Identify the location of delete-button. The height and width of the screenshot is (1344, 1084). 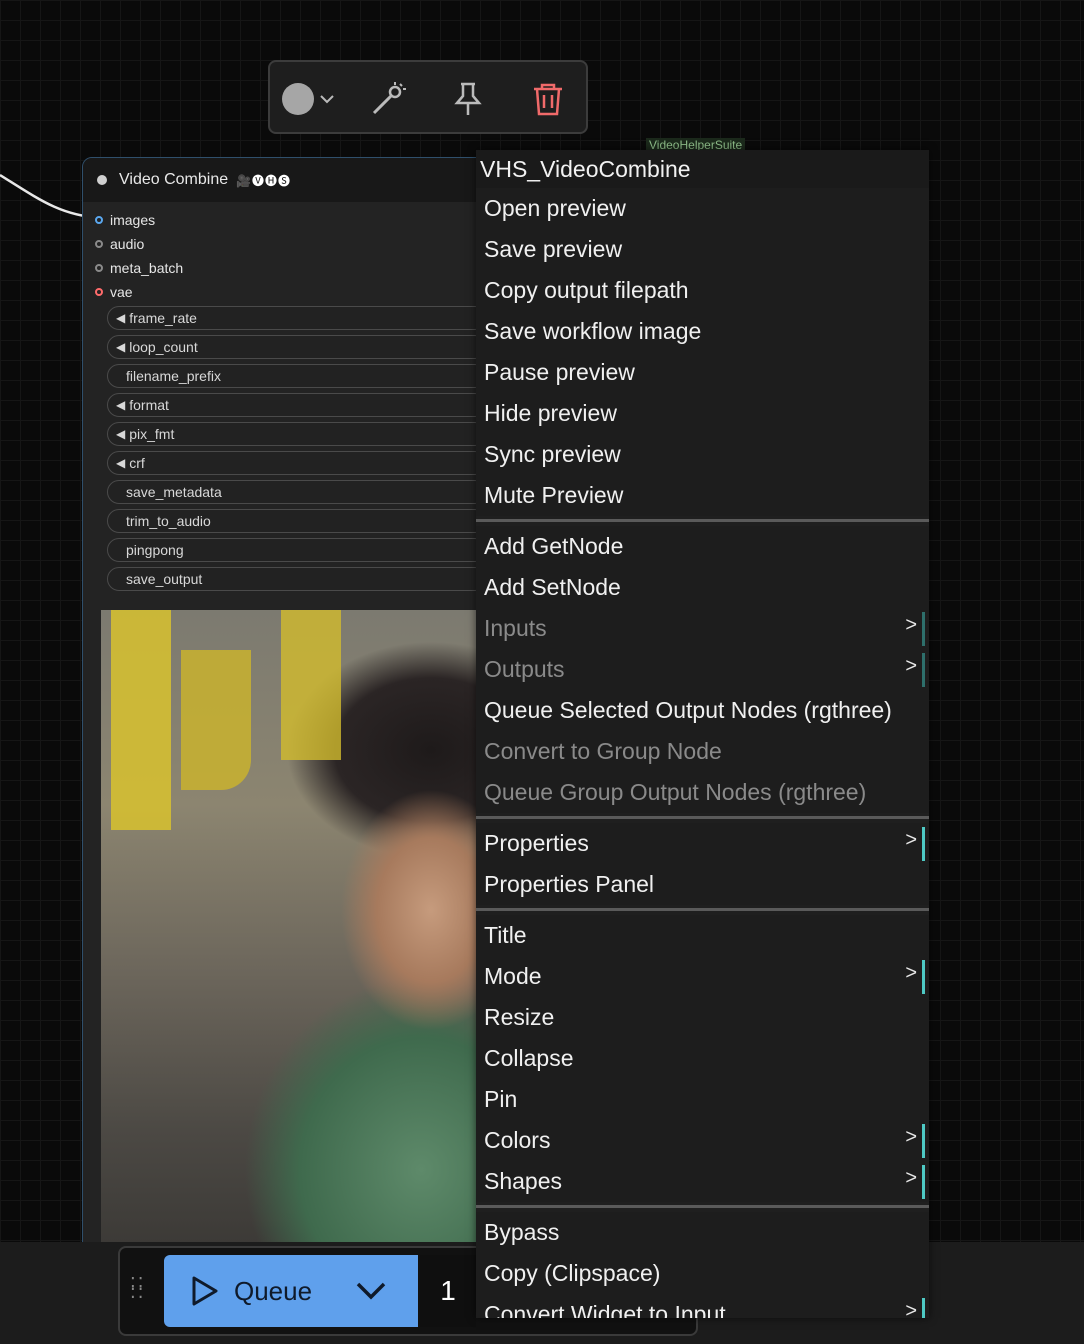
(548, 99).